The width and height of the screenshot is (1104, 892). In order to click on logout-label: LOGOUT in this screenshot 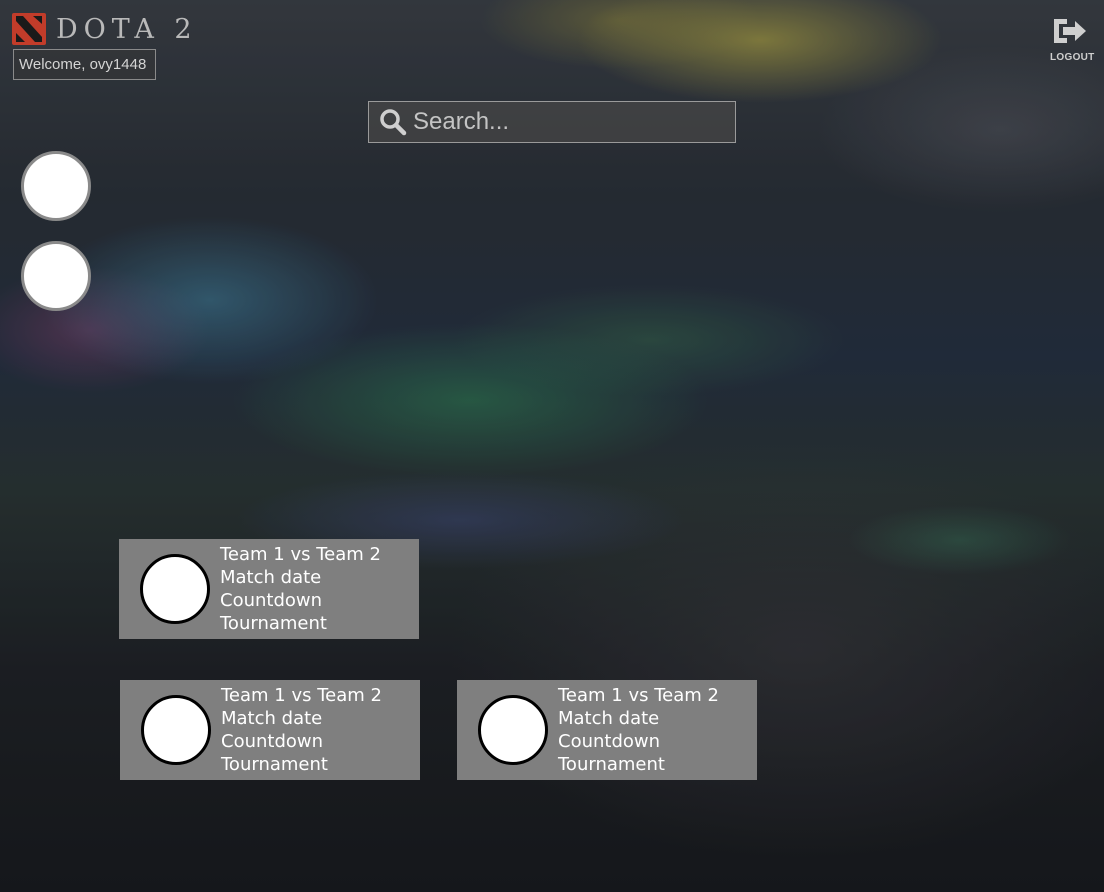, I will do `click(1072, 57)`.